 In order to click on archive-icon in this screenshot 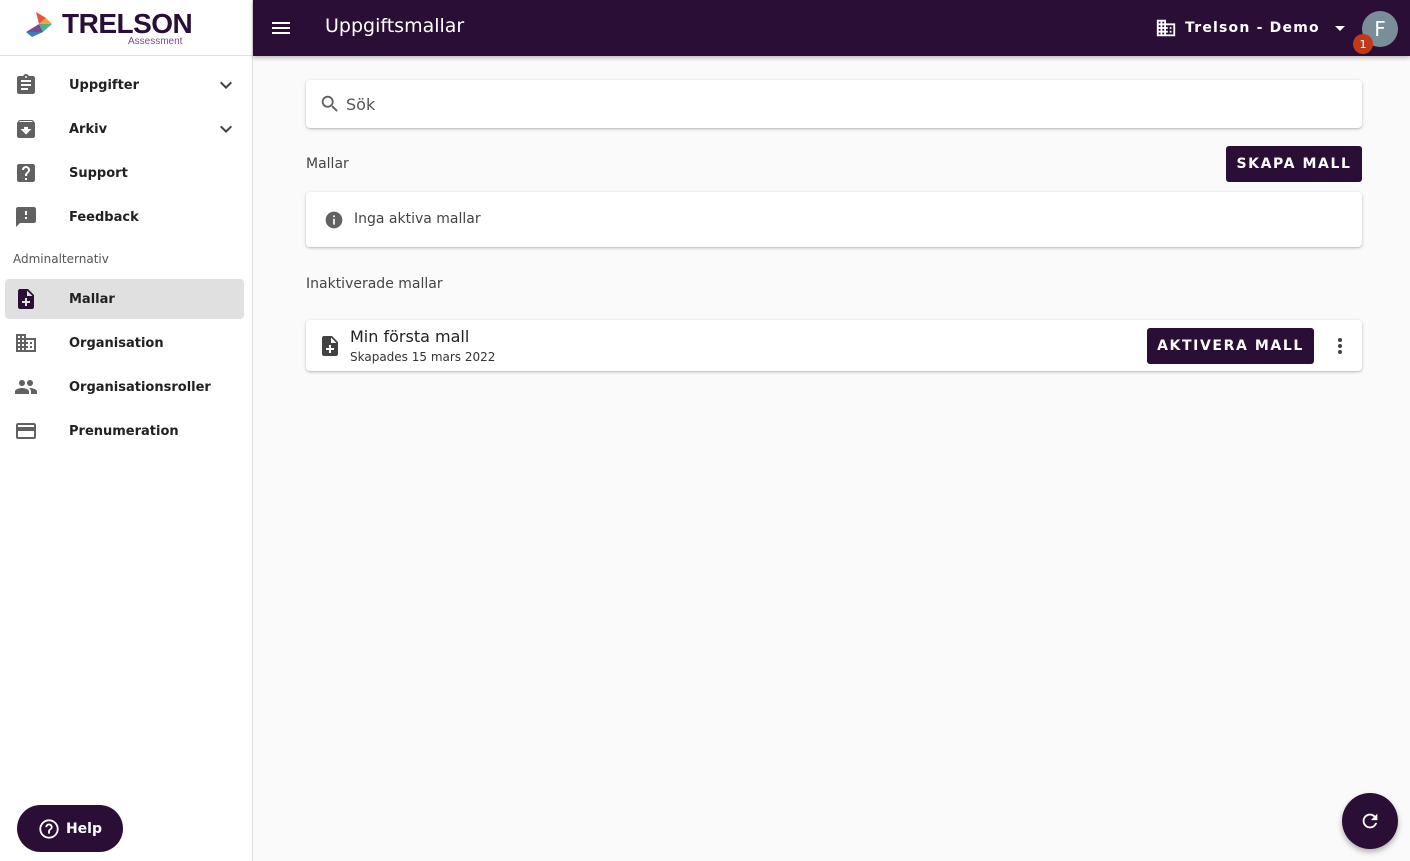, I will do `click(26, 129)`.